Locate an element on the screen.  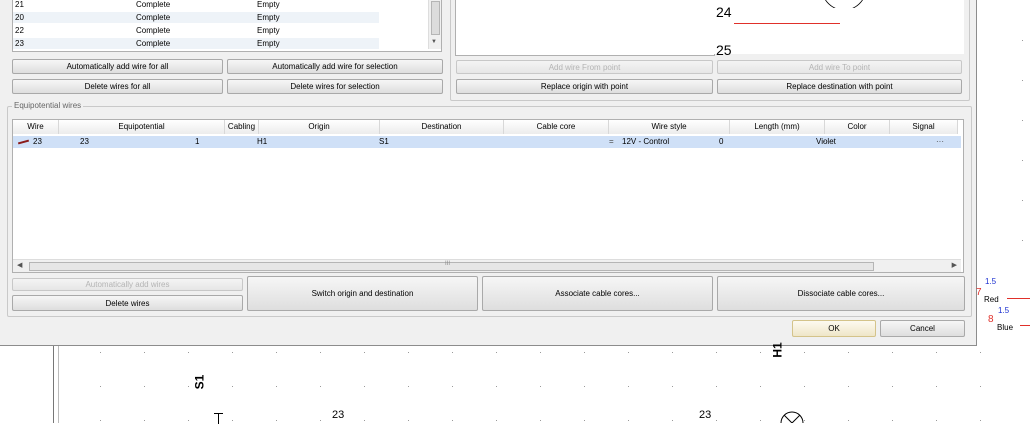
replace-origin-button: Replace origin with point is located at coordinates (584, 86).